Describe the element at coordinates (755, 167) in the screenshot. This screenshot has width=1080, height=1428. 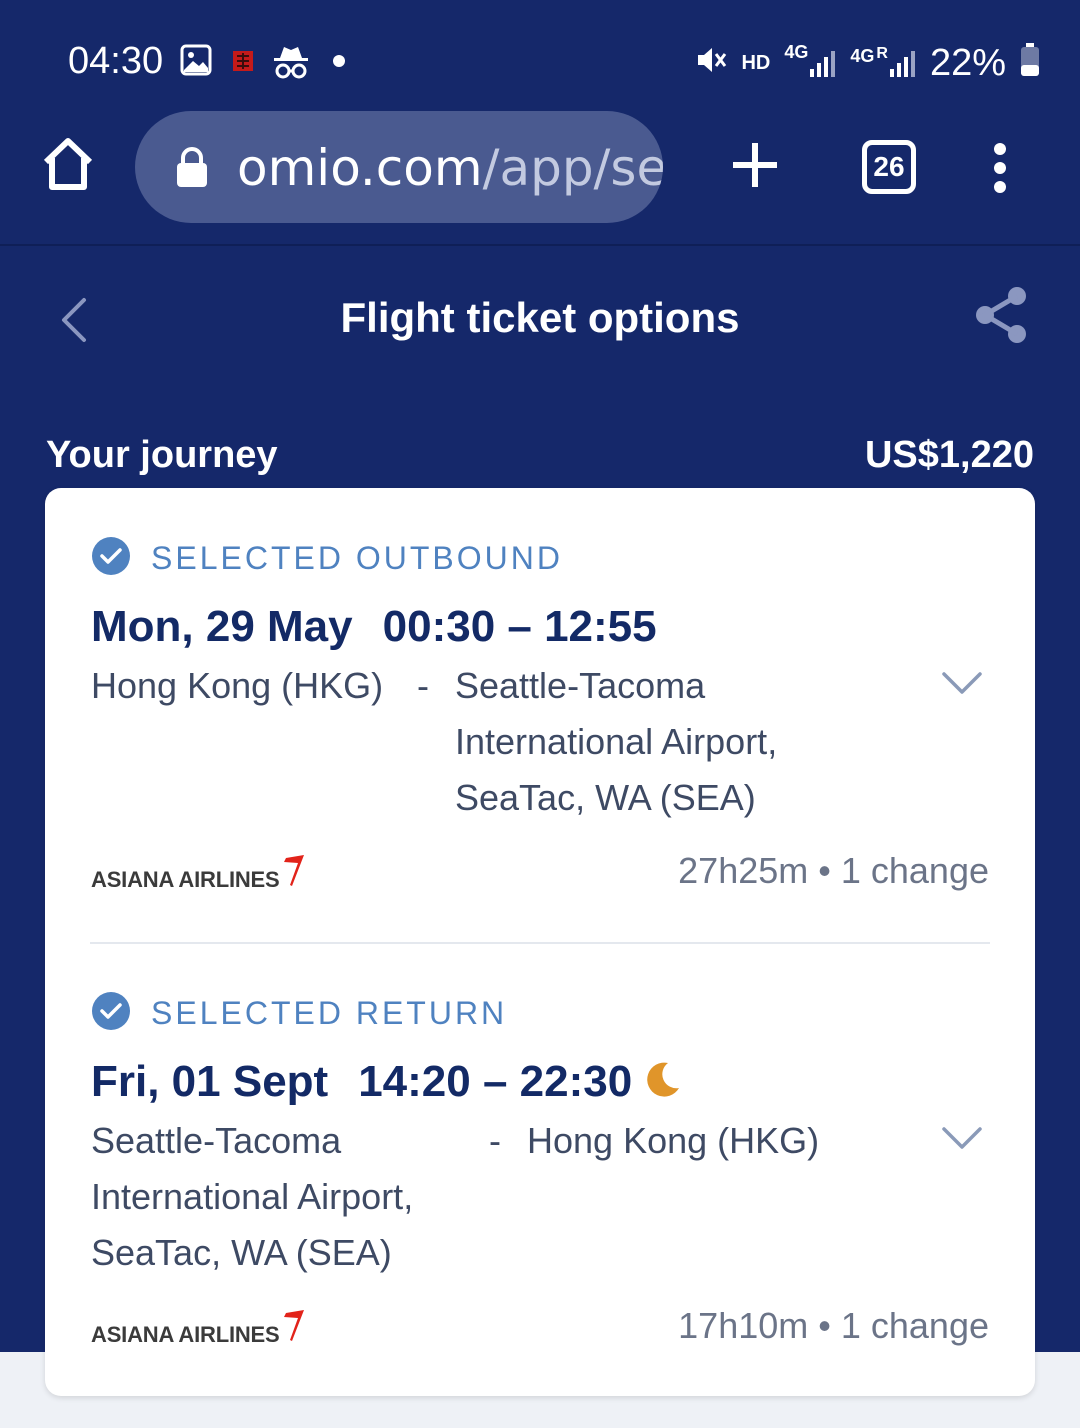
I see `new-tab-icon` at that location.